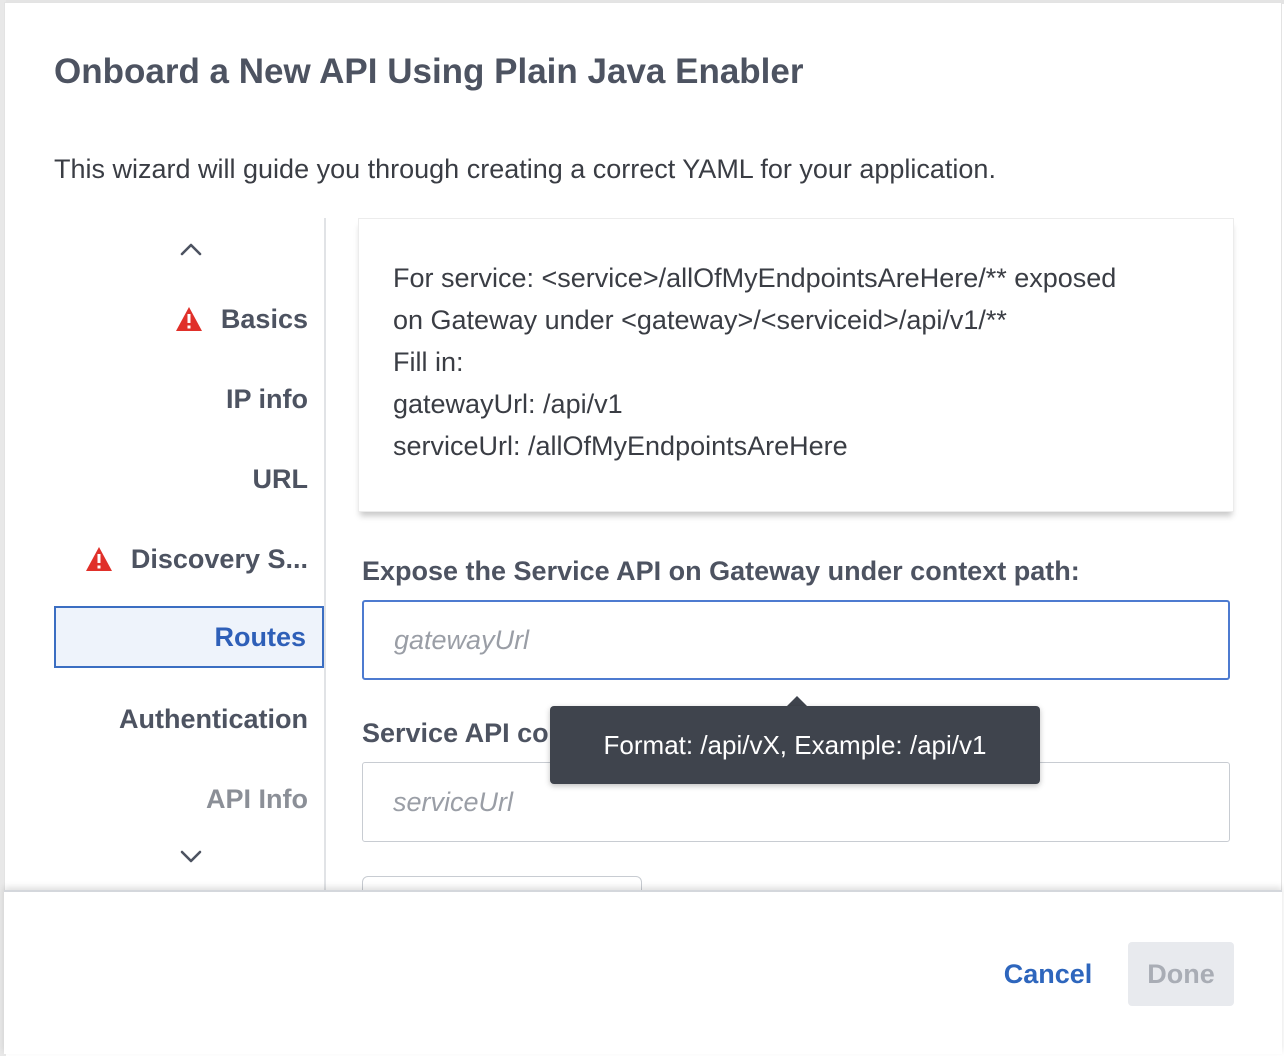  Describe the element at coordinates (796, 640) in the screenshot. I see `gateway-url-input` at that location.